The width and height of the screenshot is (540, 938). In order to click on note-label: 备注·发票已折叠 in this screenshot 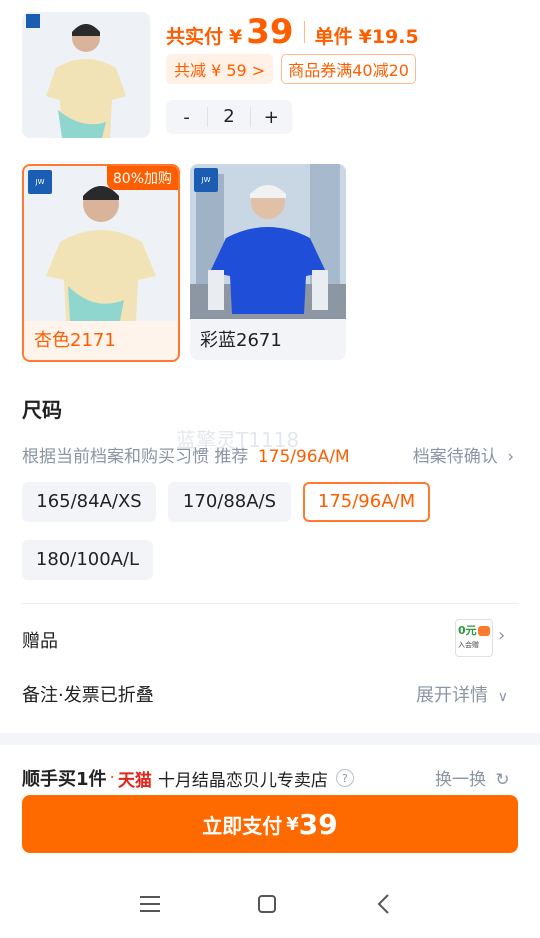, I will do `click(88, 695)`.